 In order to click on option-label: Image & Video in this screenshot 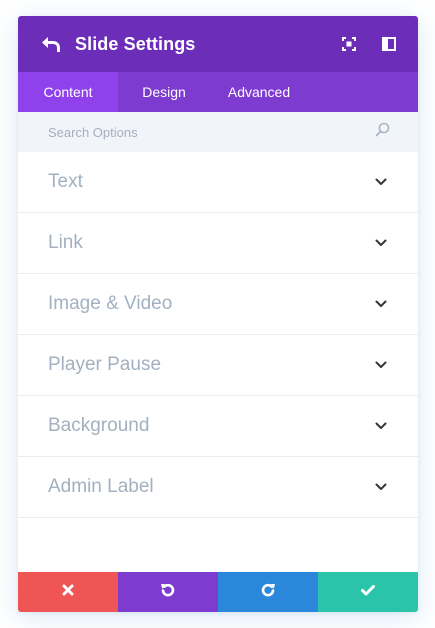, I will do `click(110, 303)`.